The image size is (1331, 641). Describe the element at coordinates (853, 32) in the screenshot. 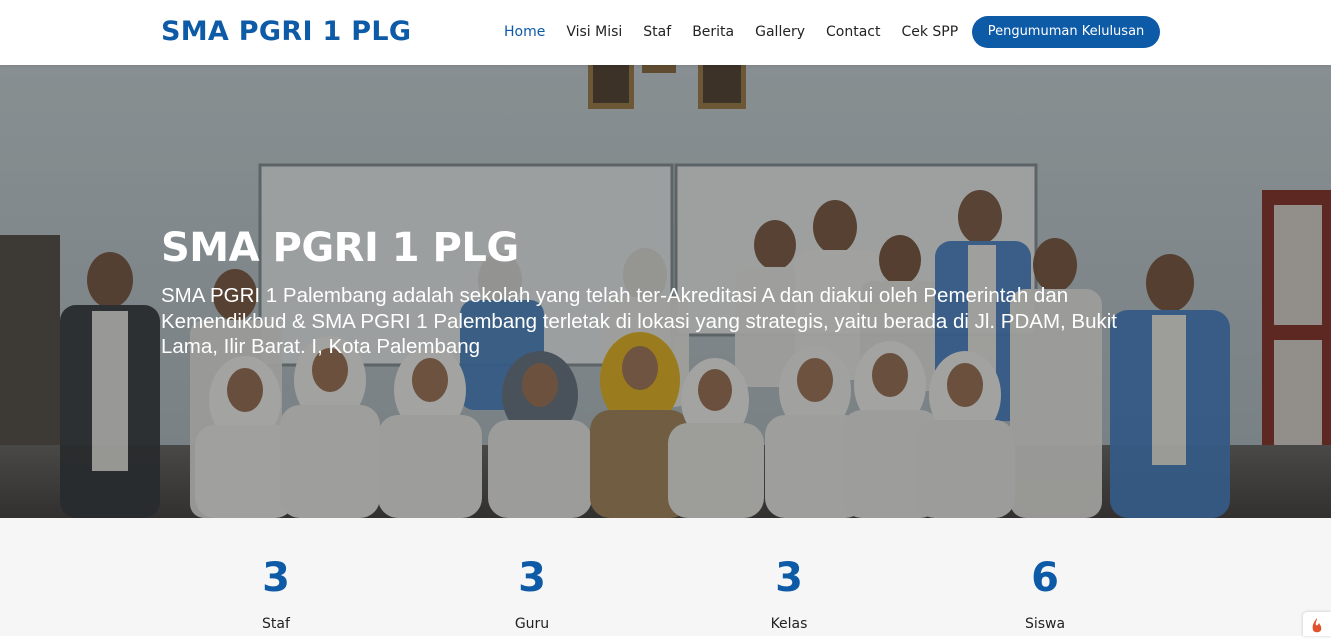

I see `nav-contact: Contact` at that location.